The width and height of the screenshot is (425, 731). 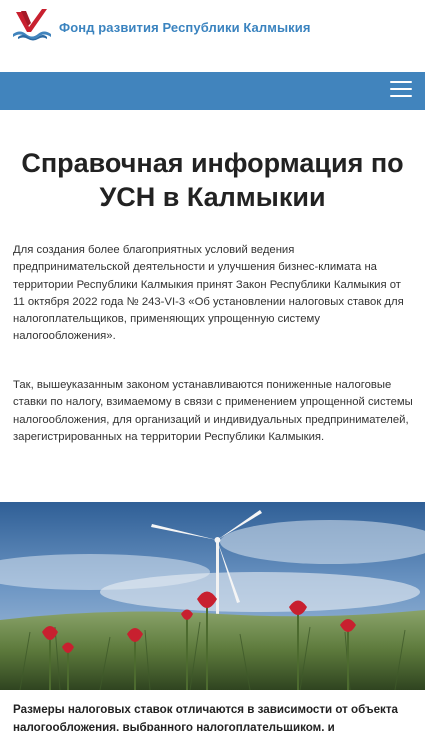 I want to click on site-header: Фонд развития Республики Калмыкия, so click(x=212, y=29).